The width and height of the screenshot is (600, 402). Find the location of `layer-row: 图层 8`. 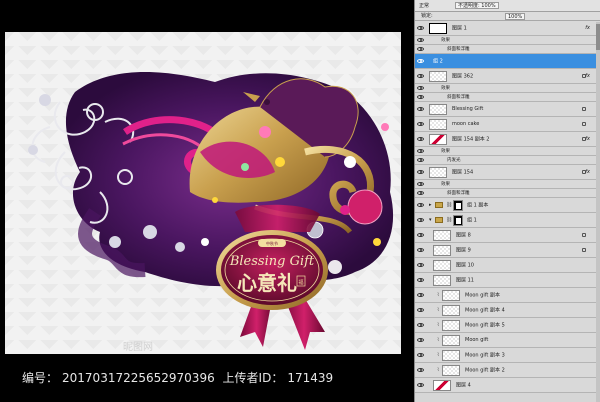

layer-row: 图层 8 is located at coordinates (507, 235).